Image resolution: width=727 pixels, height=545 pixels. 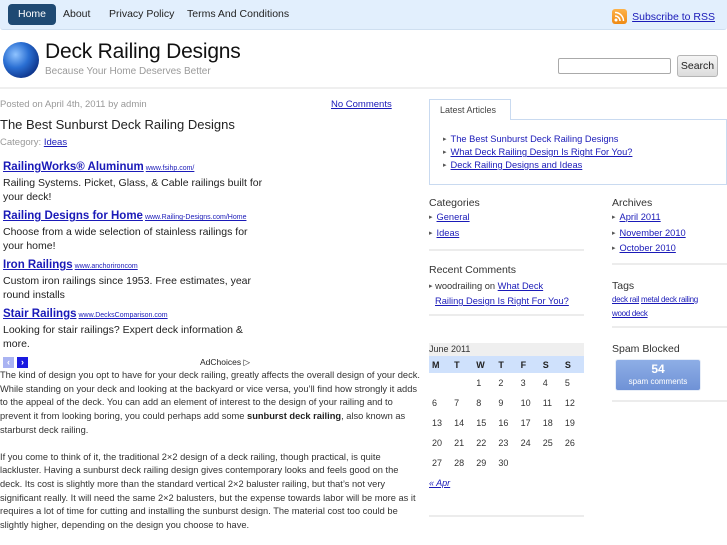 What do you see at coordinates (440, 364) in the screenshot?
I see `weekday-header: M` at bounding box center [440, 364].